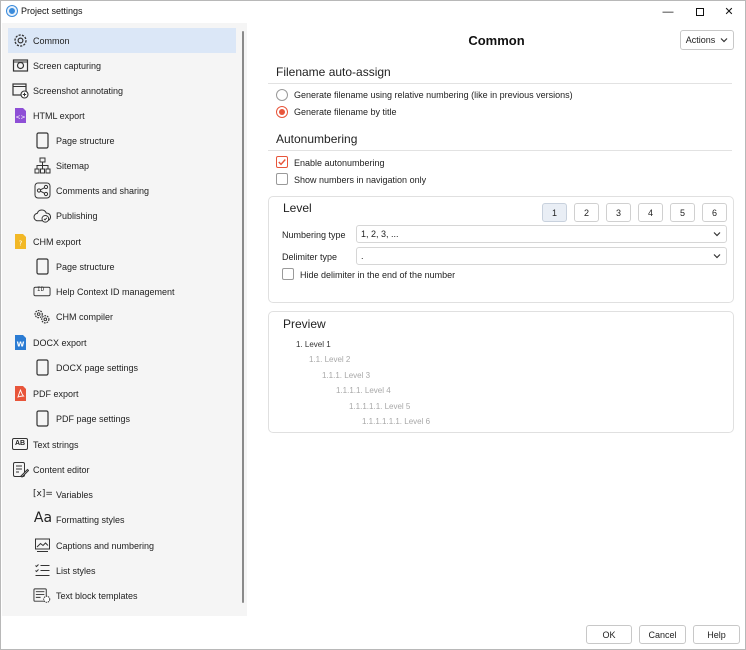  I want to click on screenshot-annotate-icon, so click(20, 90).